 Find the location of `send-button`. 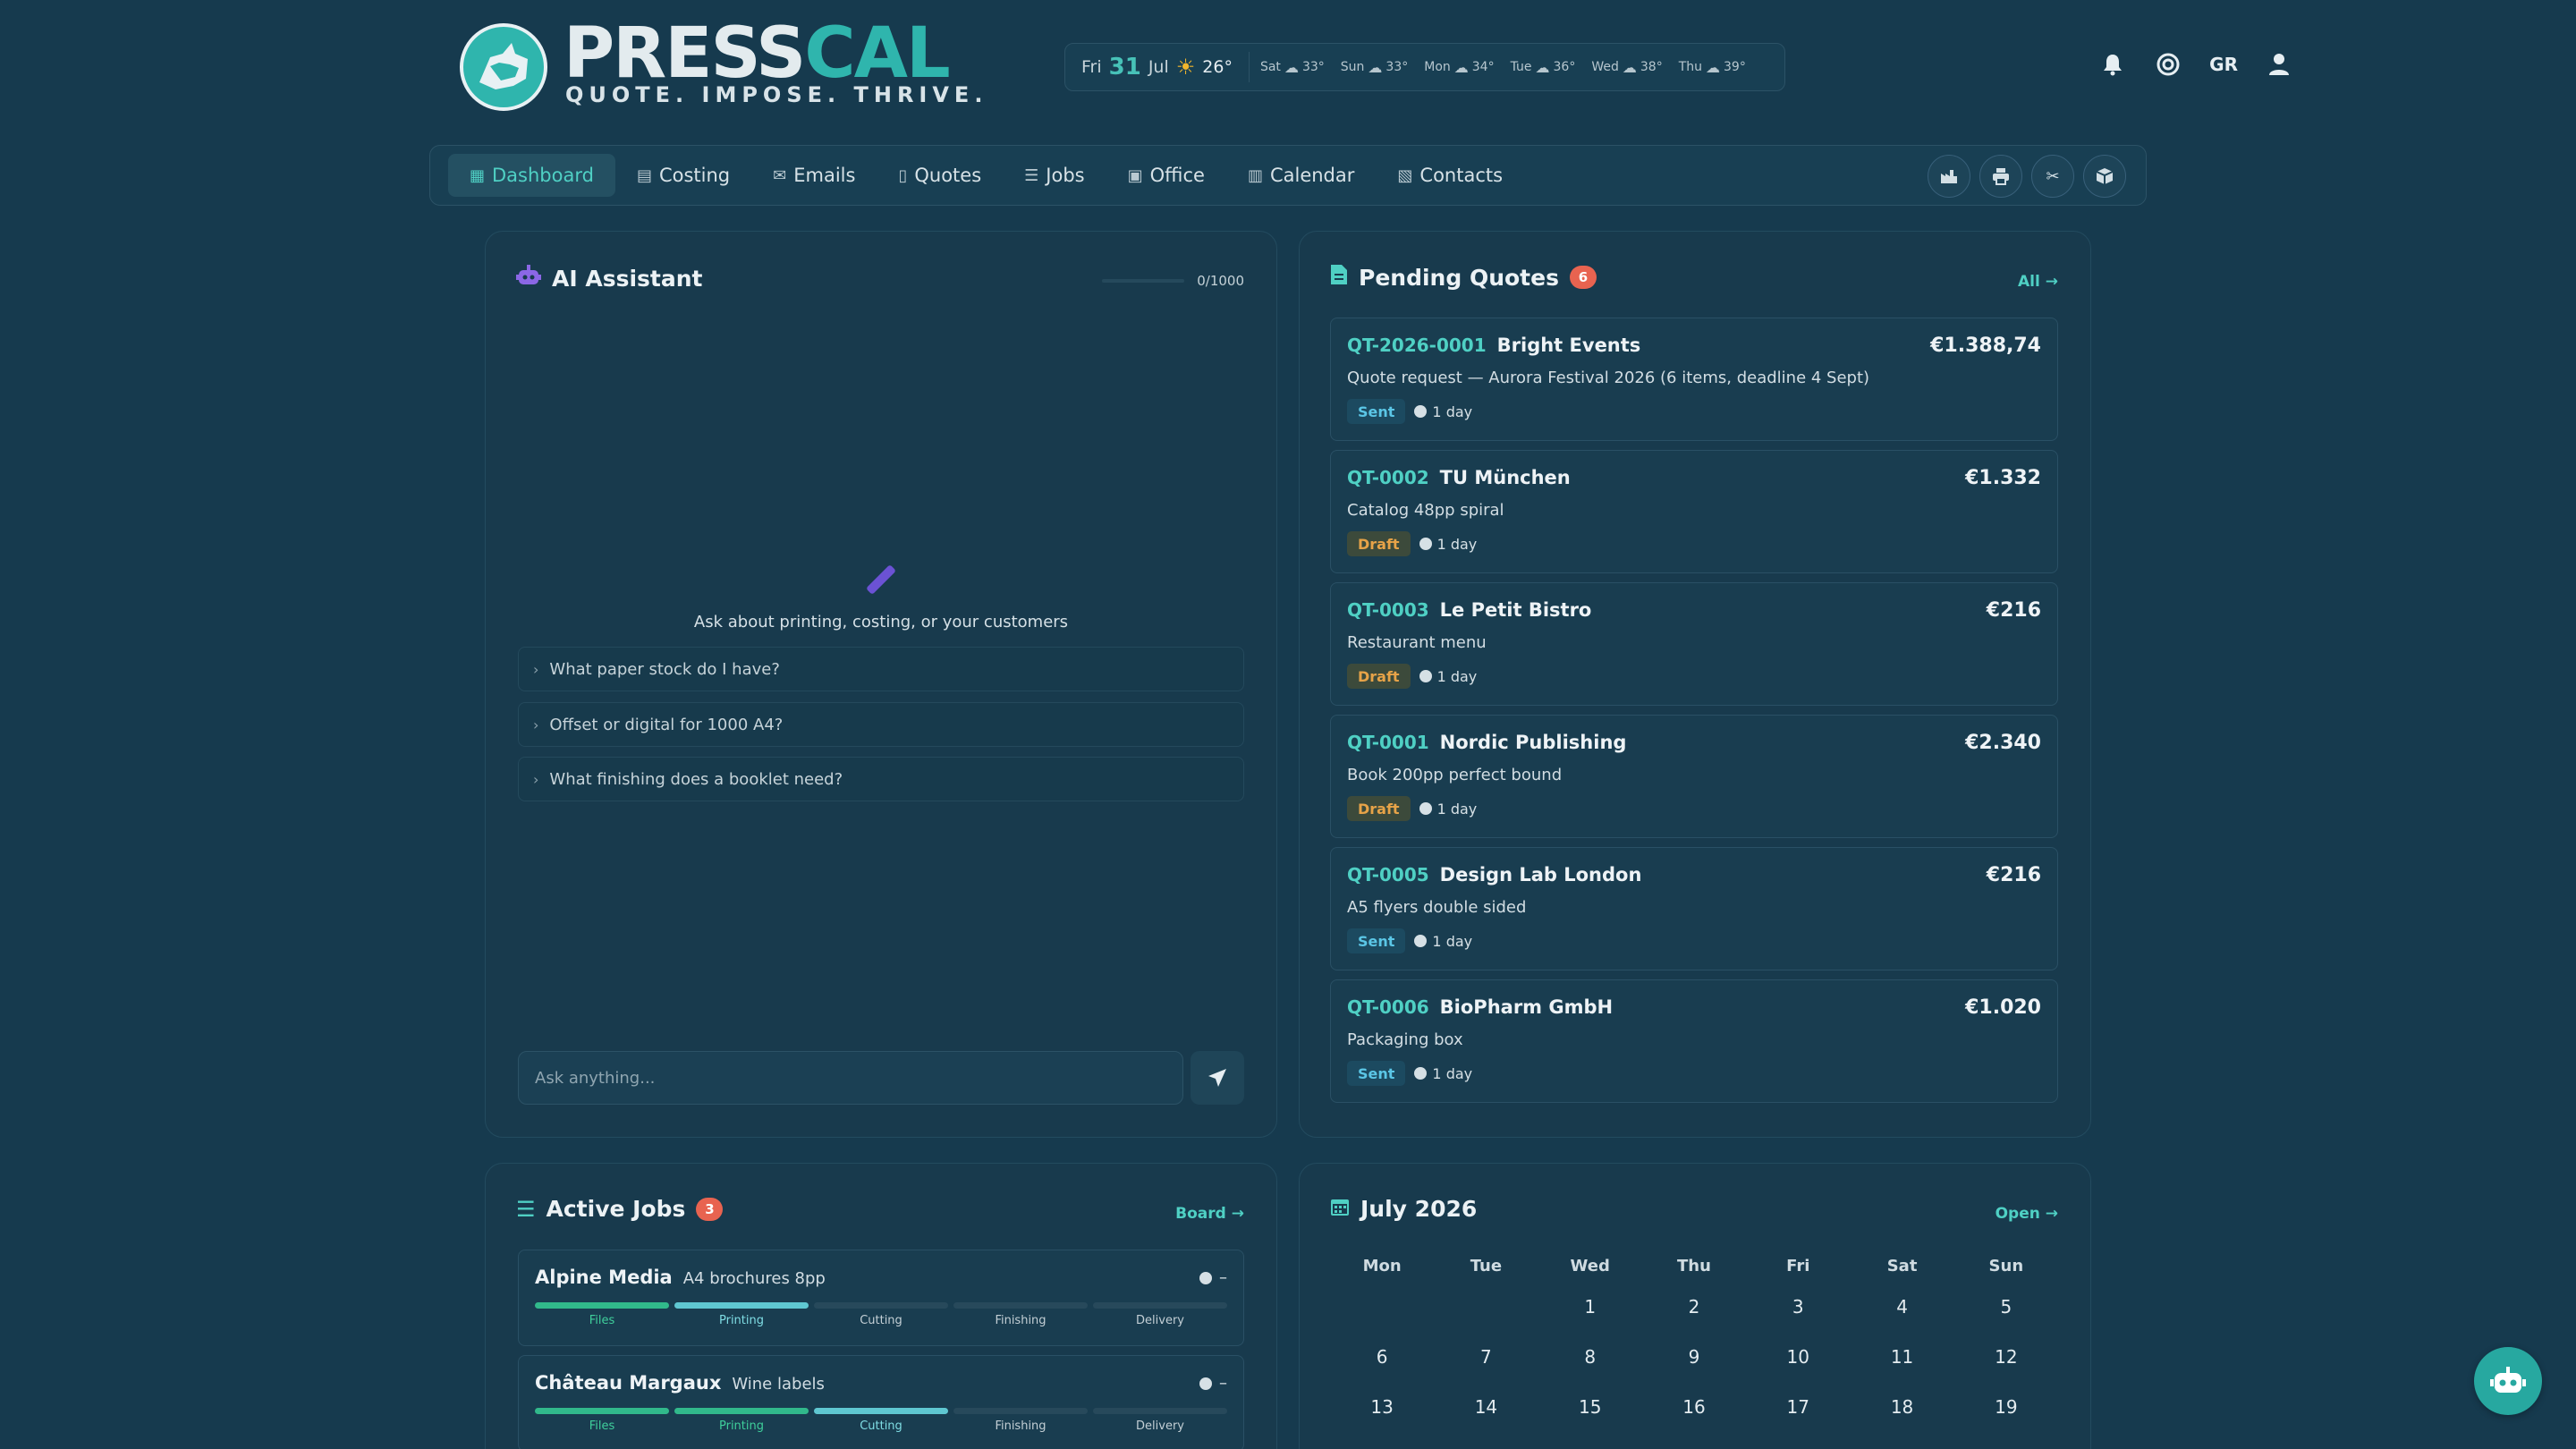

send-button is located at coordinates (1217, 1078).